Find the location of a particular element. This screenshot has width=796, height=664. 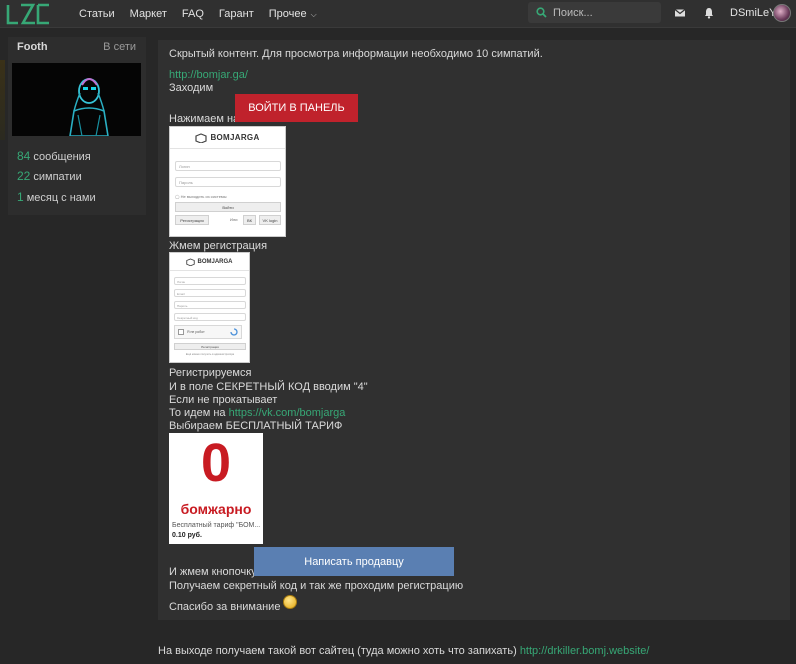

user-avatar is located at coordinates (782, 13).